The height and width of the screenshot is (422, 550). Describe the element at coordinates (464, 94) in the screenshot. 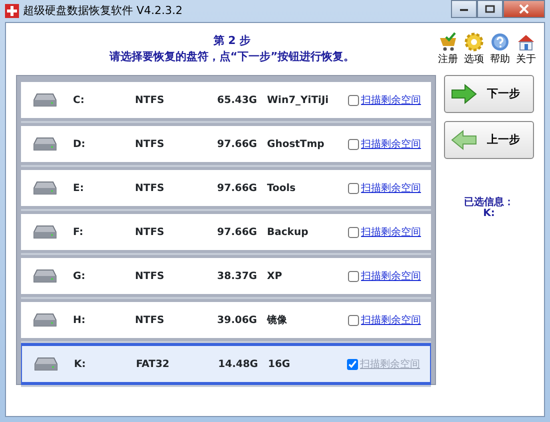

I see `right-arrow-icon` at that location.